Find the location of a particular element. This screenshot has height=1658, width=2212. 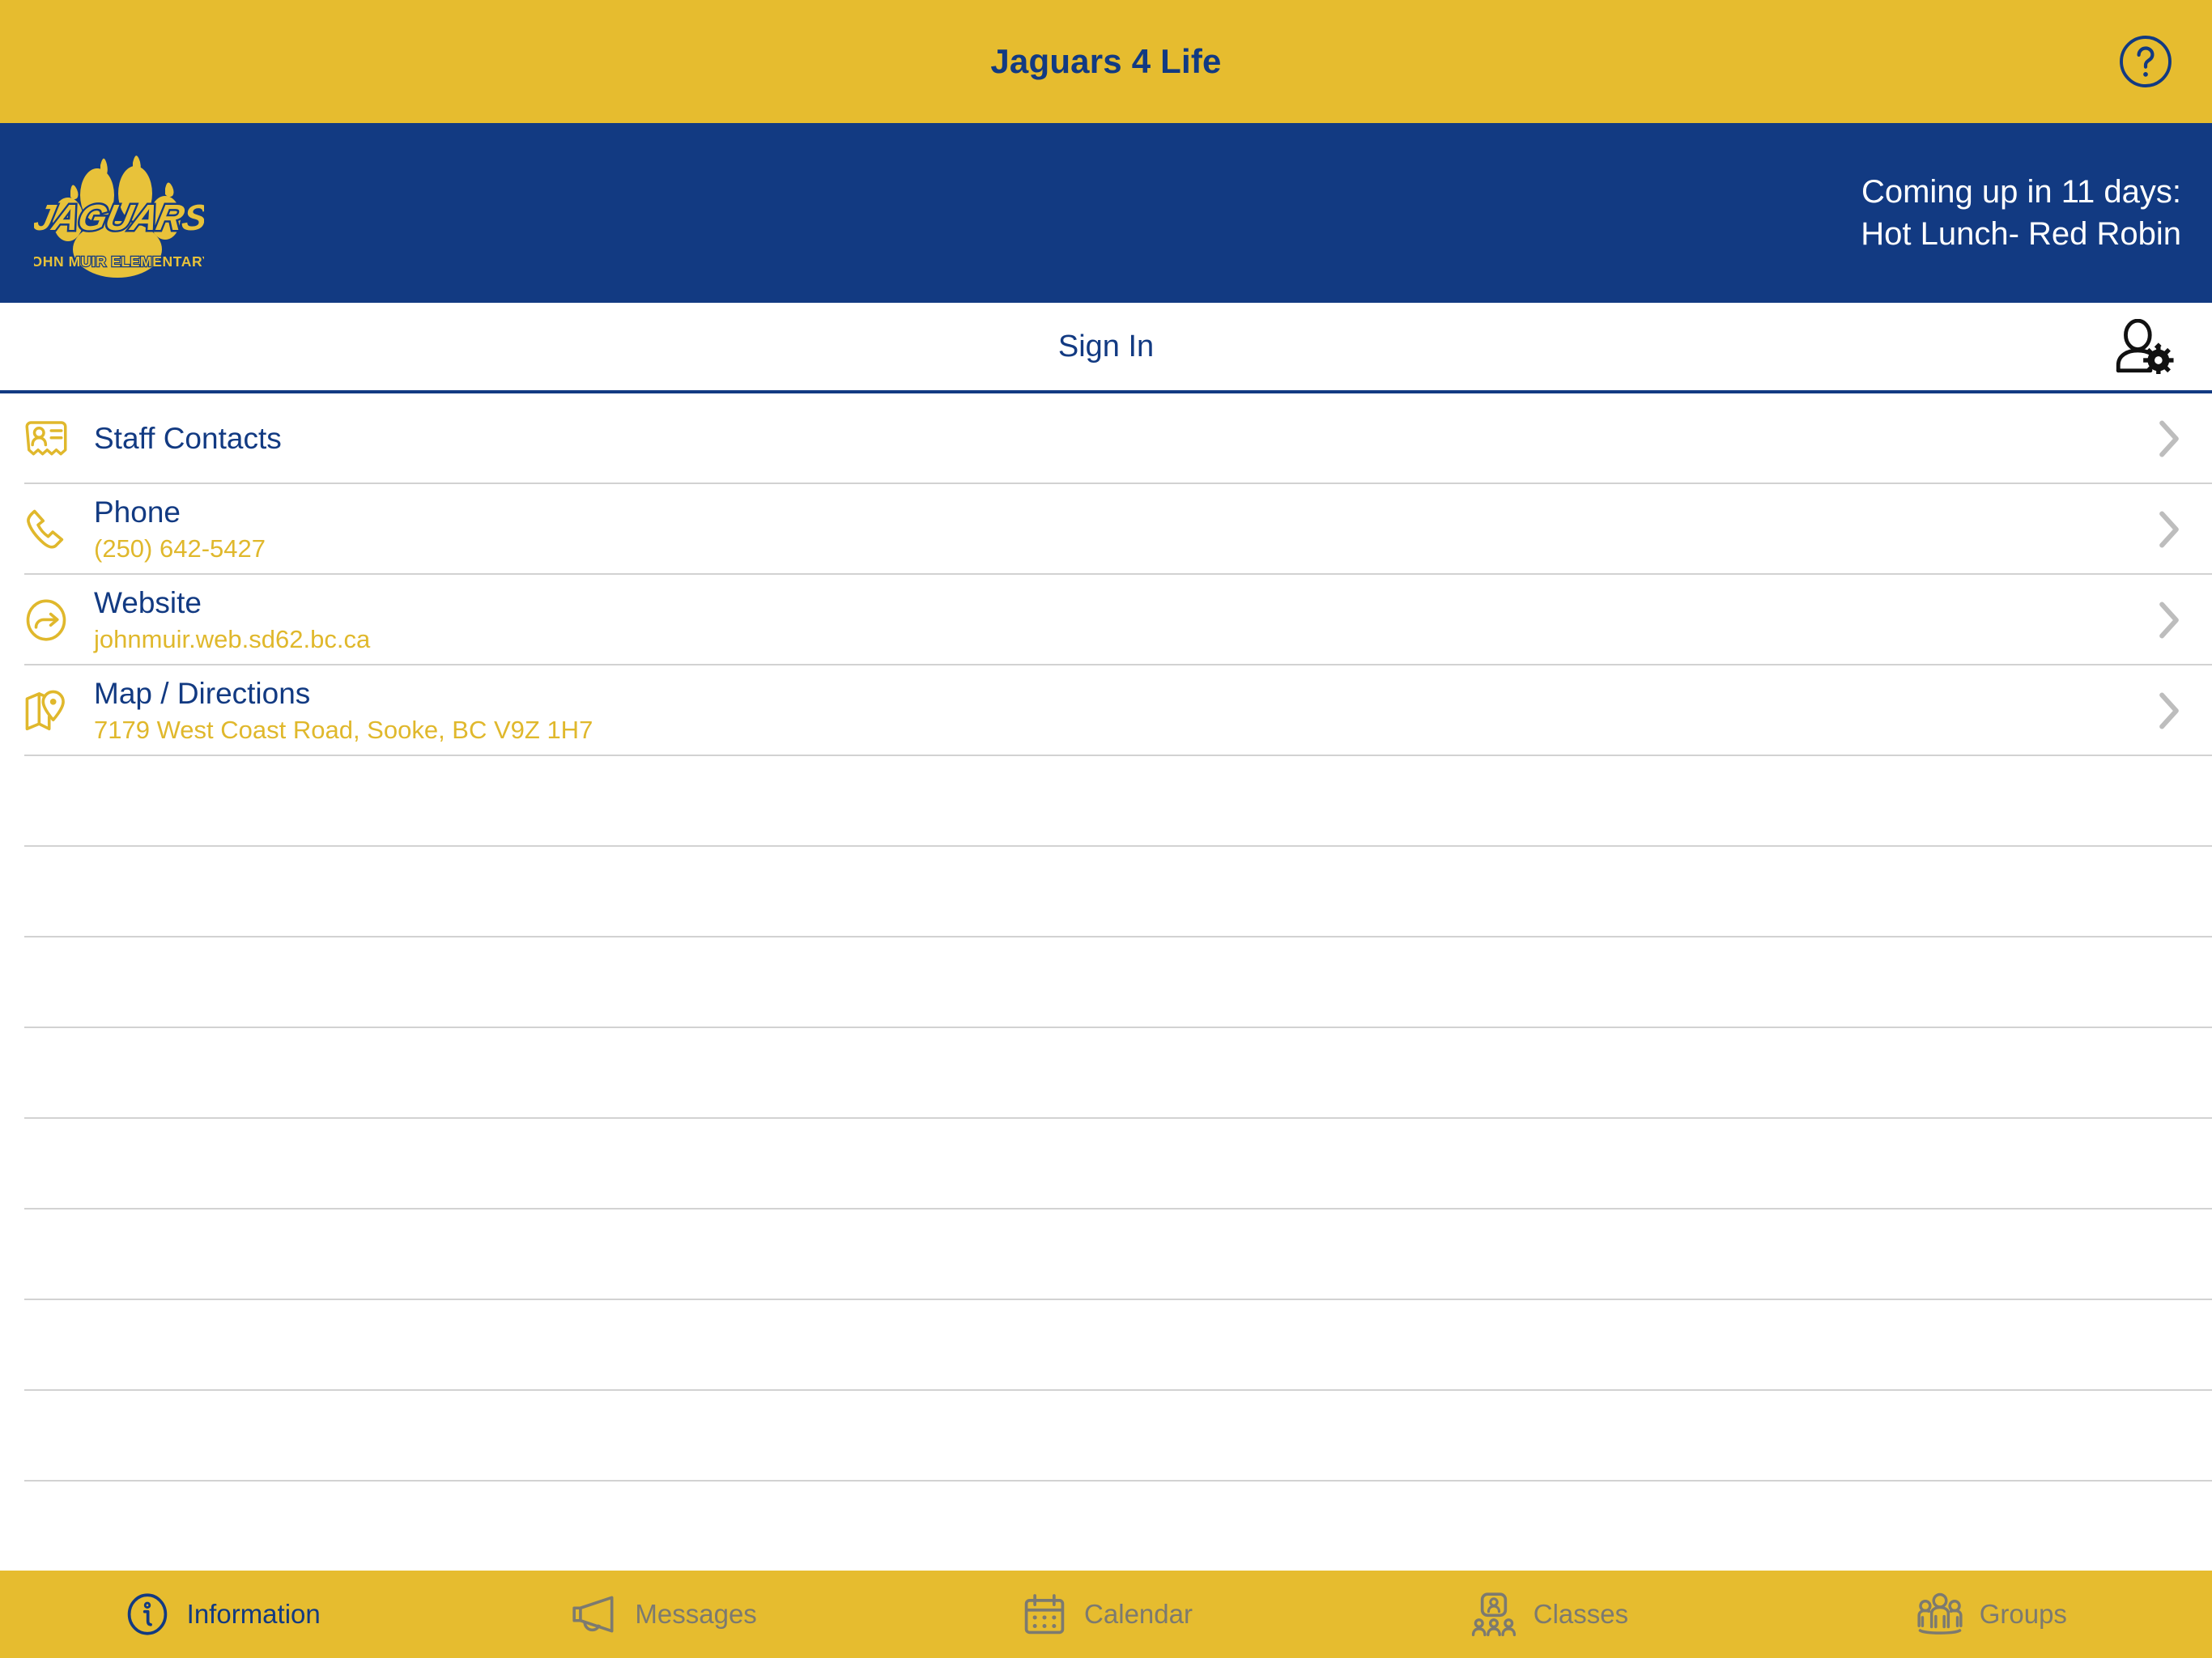

question-circle-icon is located at coordinates (2146, 61).